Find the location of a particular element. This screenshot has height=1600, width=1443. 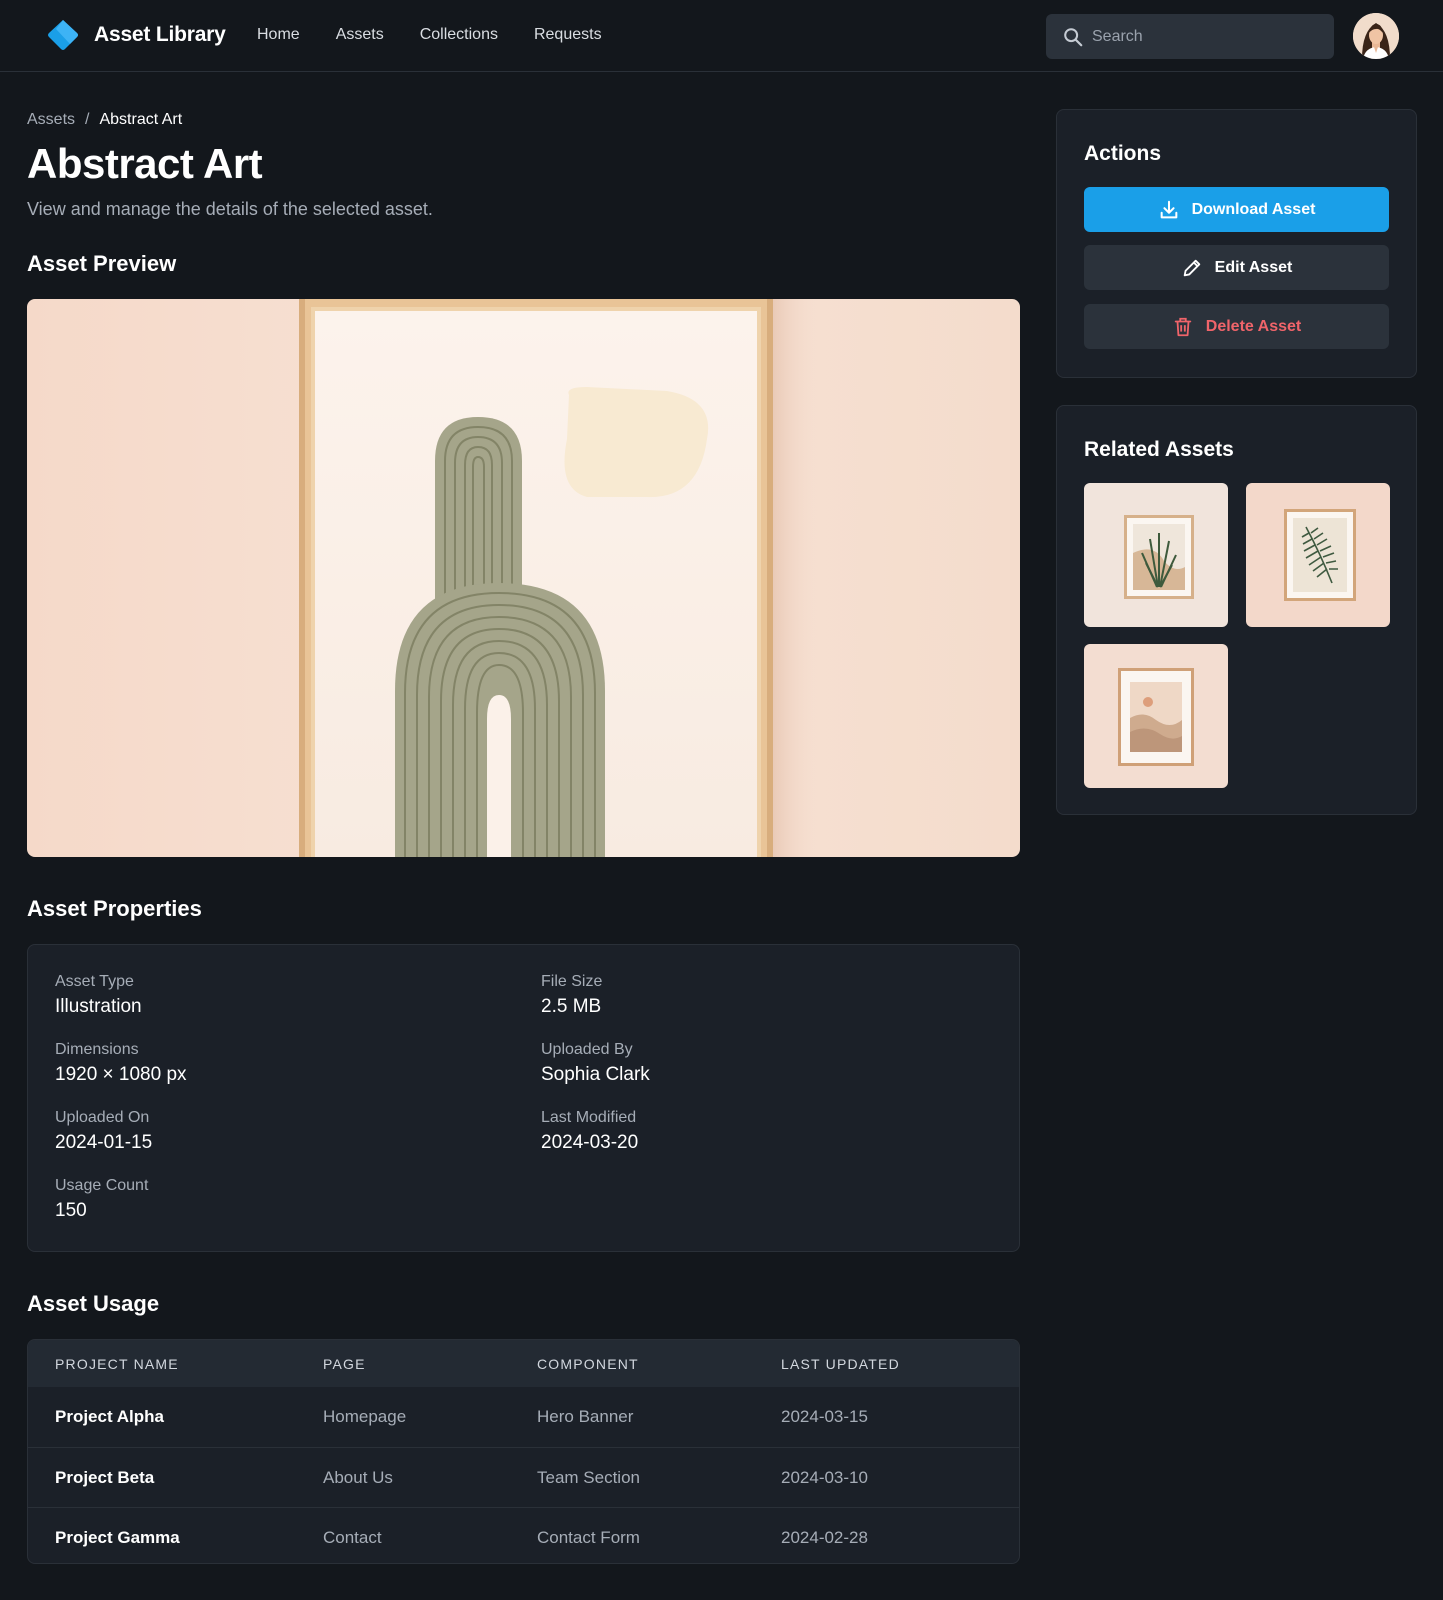

cell-component: Hero Banner is located at coordinates (585, 1416).